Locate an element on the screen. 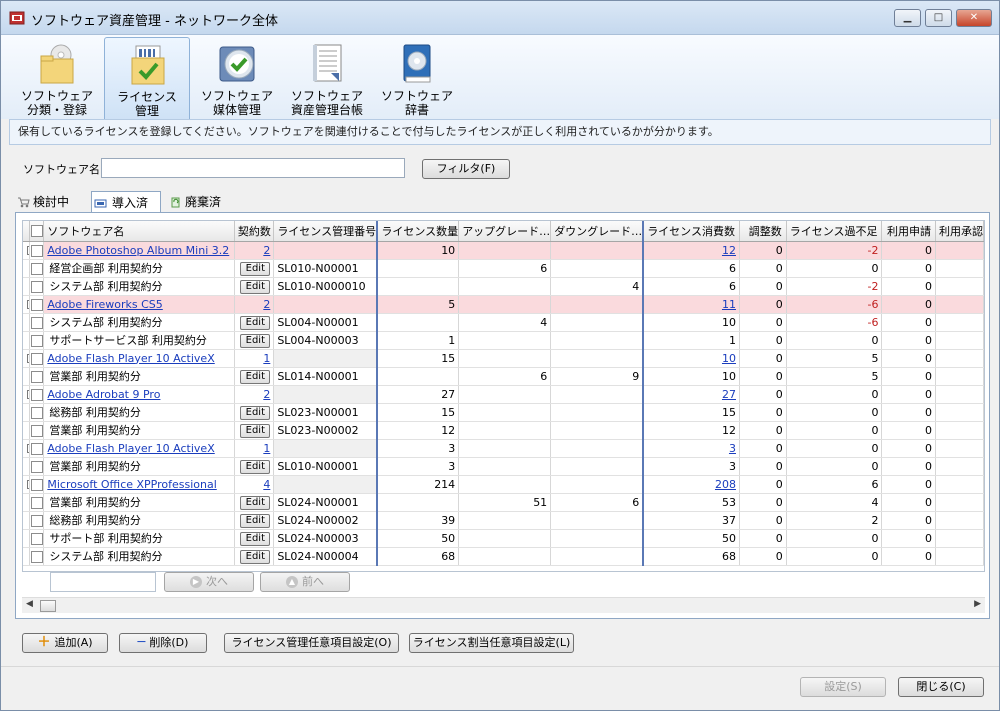 The width and height of the screenshot is (1000, 711). col-license-qty: ライセンス数量 is located at coordinates (418, 231).